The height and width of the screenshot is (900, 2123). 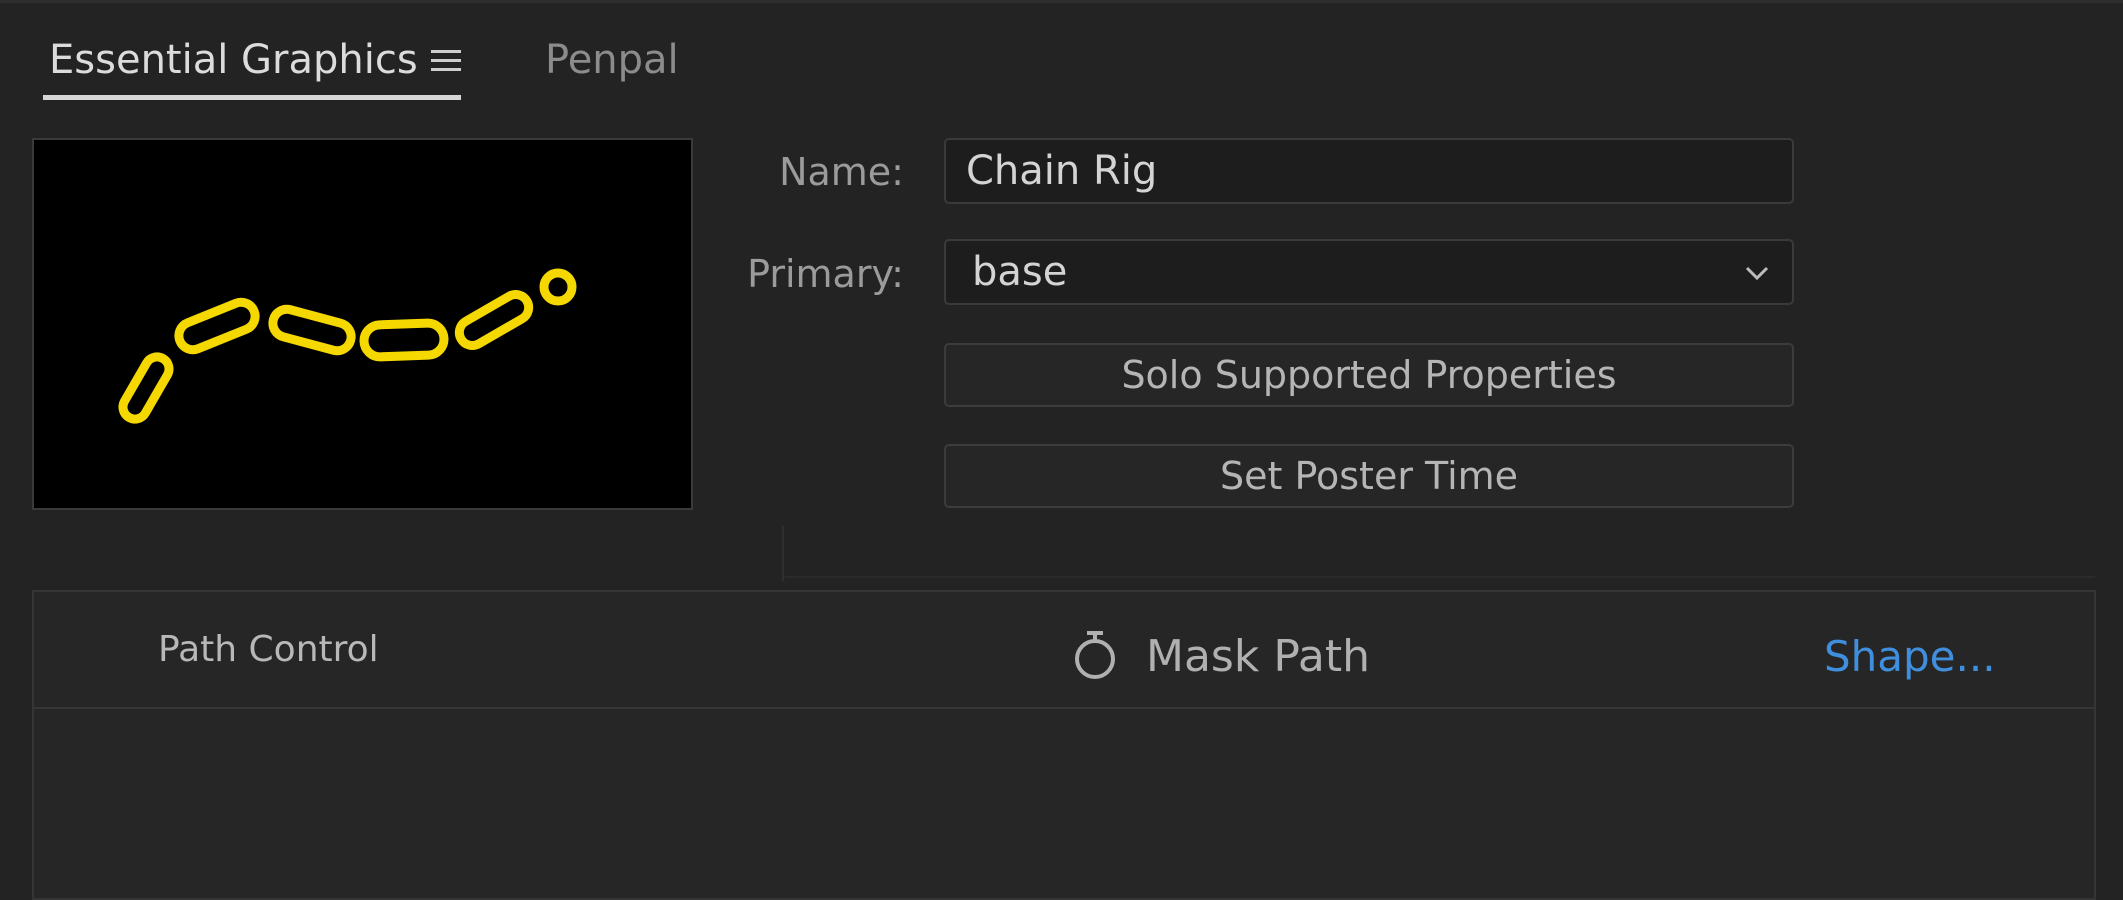 I want to click on tab-penpal: Penpal, so click(x=612, y=60).